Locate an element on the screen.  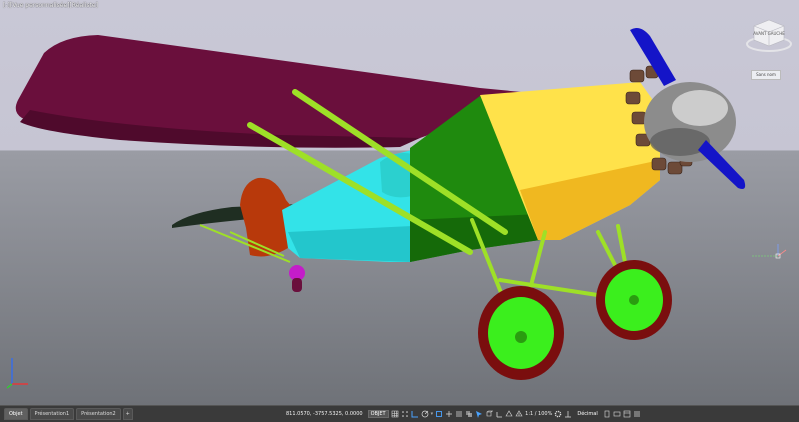
lineweight-icon is located at coordinates (459, 414).